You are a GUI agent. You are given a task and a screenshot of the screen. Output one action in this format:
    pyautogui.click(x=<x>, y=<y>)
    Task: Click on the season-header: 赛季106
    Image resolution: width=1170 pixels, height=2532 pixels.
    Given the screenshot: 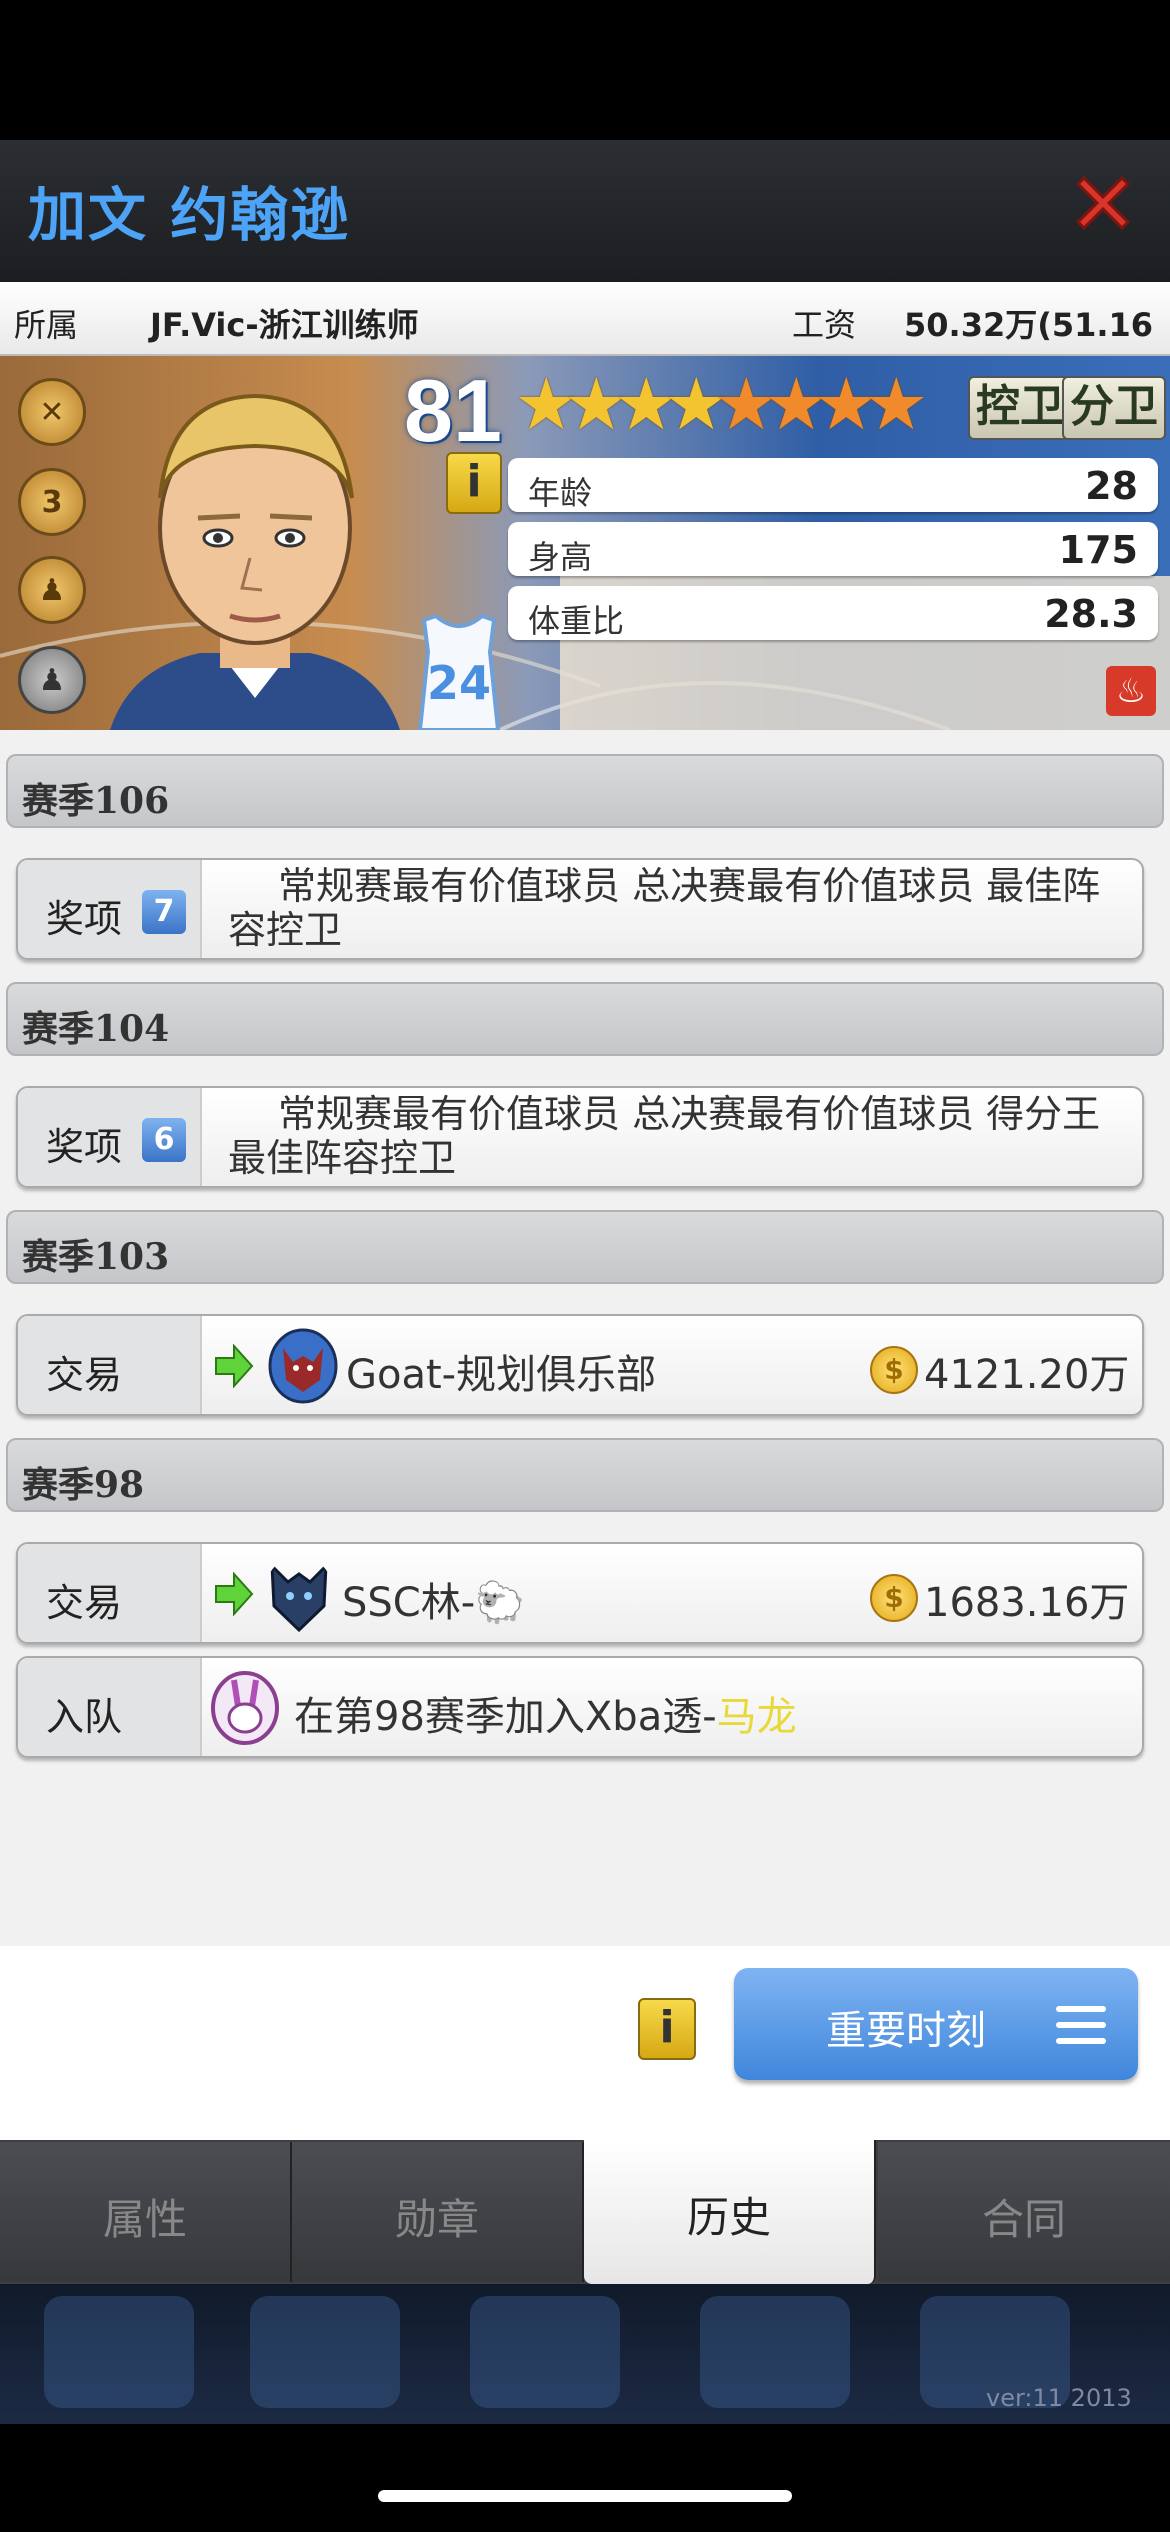 What is the action you would take?
    pyautogui.click(x=585, y=791)
    